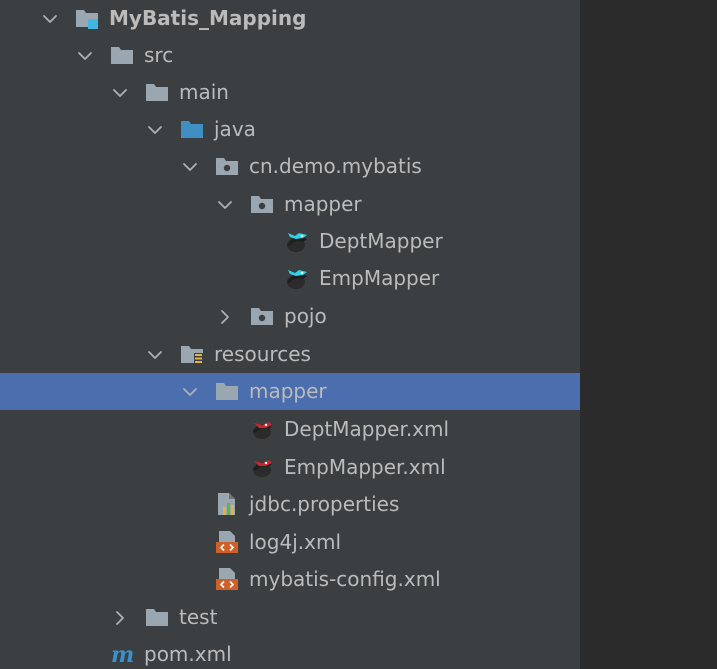 This screenshot has height=669, width=717. I want to click on tree-label-resources: resources, so click(262, 354).